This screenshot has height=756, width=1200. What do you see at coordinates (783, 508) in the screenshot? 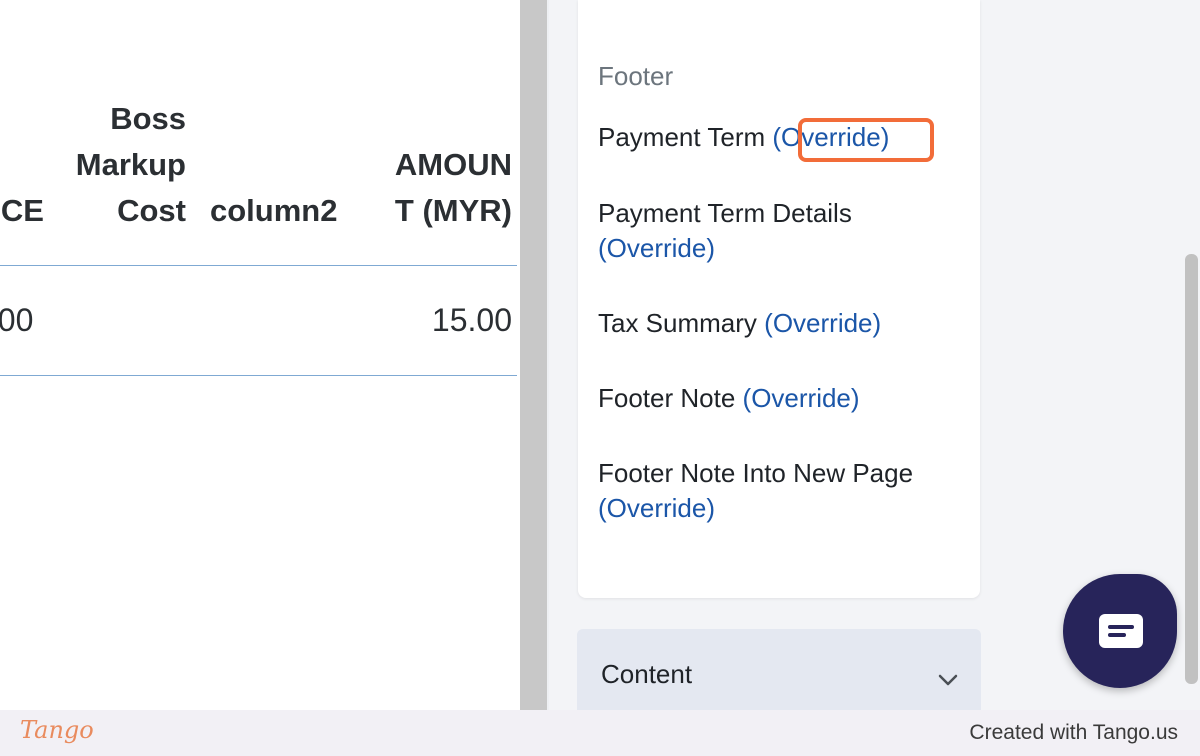
I see `footer-note-new-page-override-link: (Override)` at bounding box center [783, 508].